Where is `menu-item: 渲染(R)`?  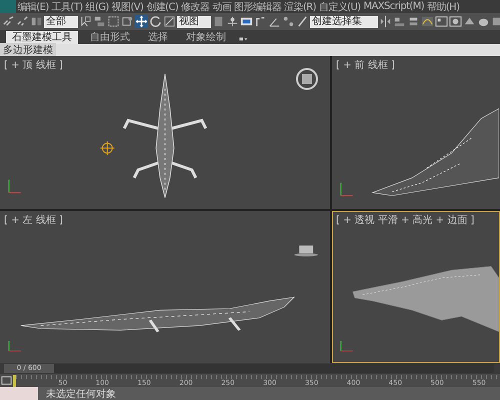
menu-item: 渲染(R) is located at coordinates (300, 7).